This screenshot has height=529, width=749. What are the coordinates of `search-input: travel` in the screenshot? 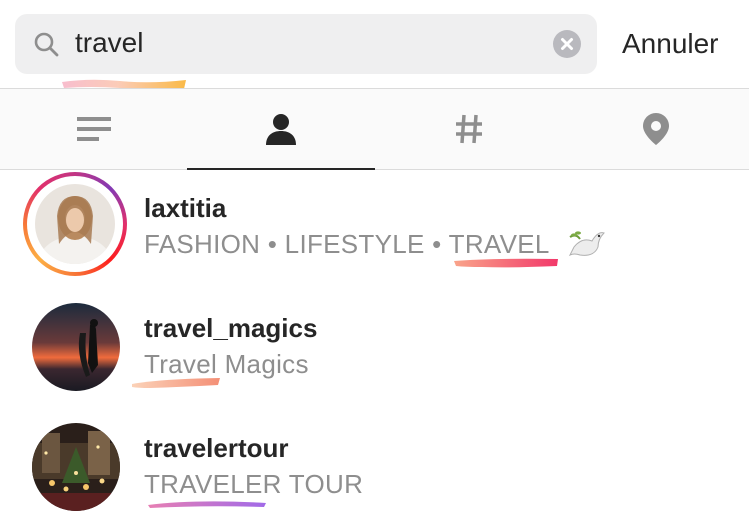 It's located at (306, 52).